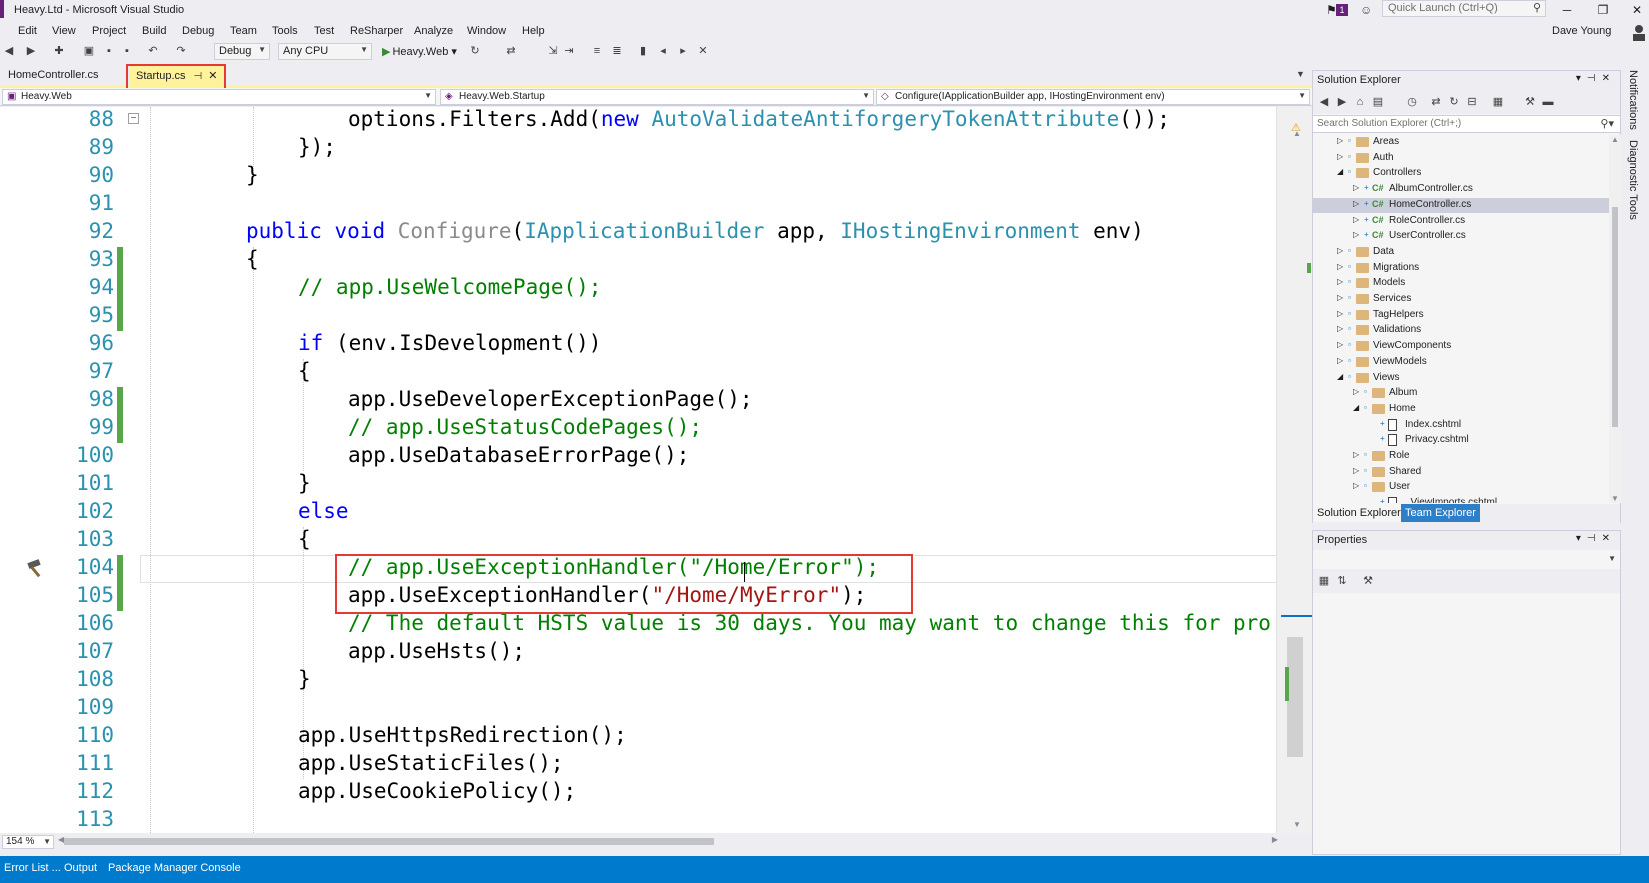 Image resolution: width=1649 pixels, height=883 pixels. What do you see at coordinates (1461, 487) in the screenshot?
I see `tree-item: ▷ ▫ User` at bounding box center [1461, 487].